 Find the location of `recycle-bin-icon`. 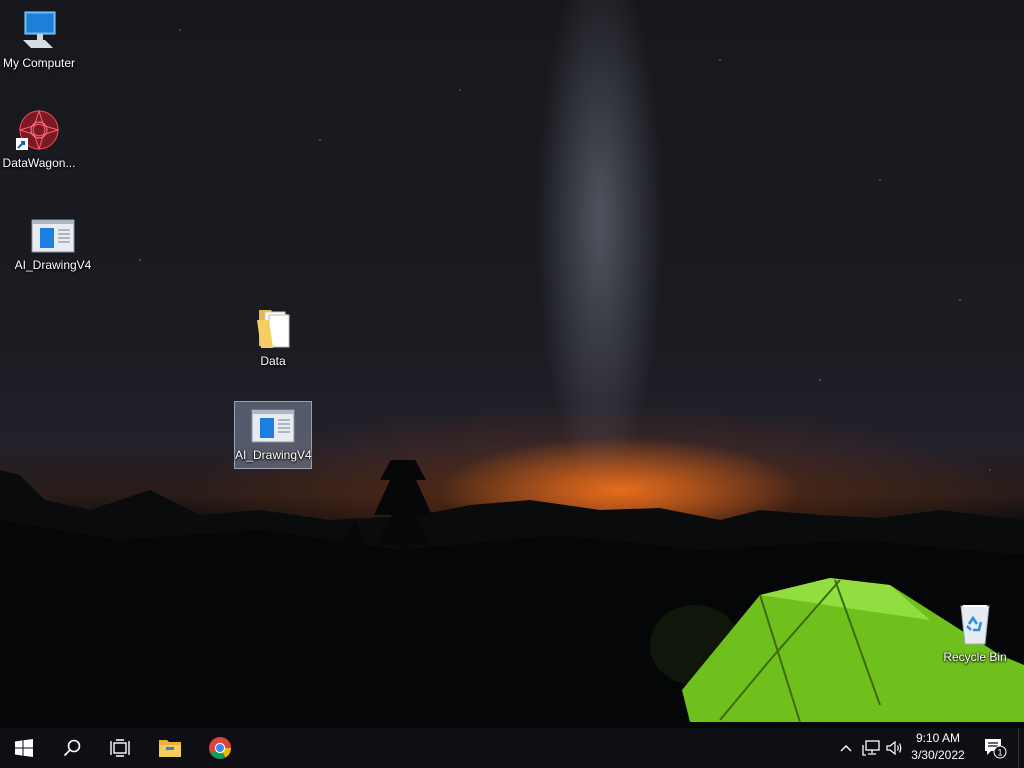

recycle-bin-icon is located at coordinates (975, 625).